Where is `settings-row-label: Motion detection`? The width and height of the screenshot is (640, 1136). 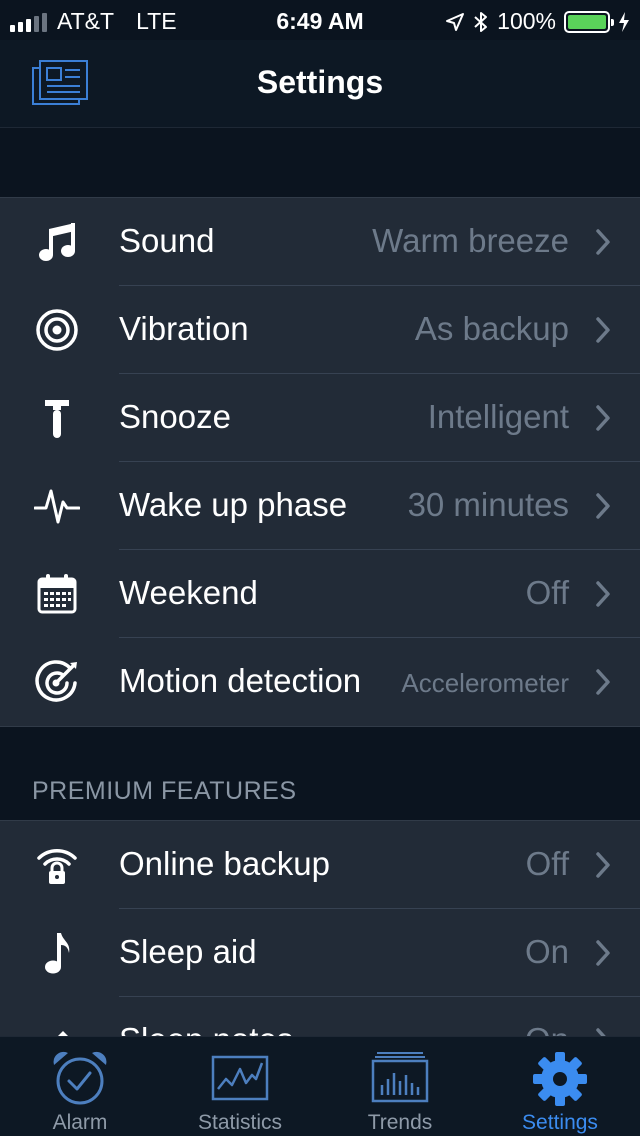 settings-row-label: Motion detection is located at coordinates (240, 680).